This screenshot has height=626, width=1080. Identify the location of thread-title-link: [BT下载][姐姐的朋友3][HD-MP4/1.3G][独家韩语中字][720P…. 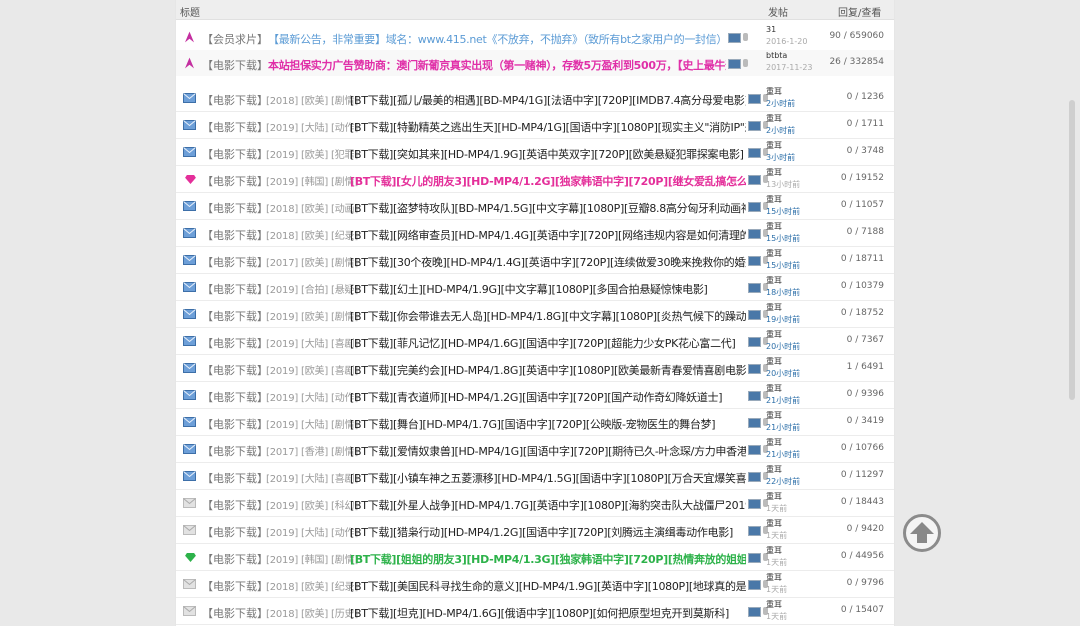
(548, 559).